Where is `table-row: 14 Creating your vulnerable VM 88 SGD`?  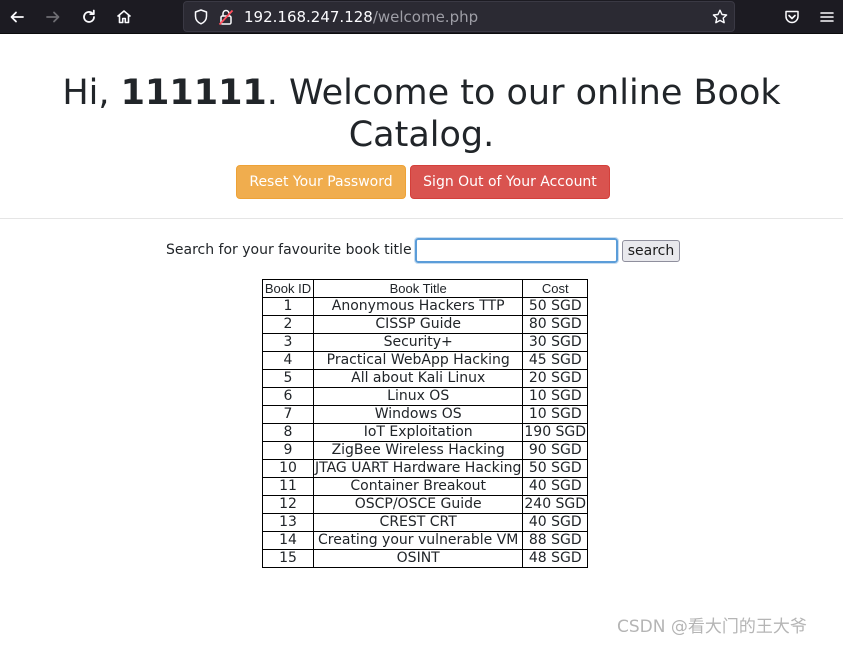
table-row: 14 Creating your vulnerable VM 88 SGD is located at coordinates (425, 540).